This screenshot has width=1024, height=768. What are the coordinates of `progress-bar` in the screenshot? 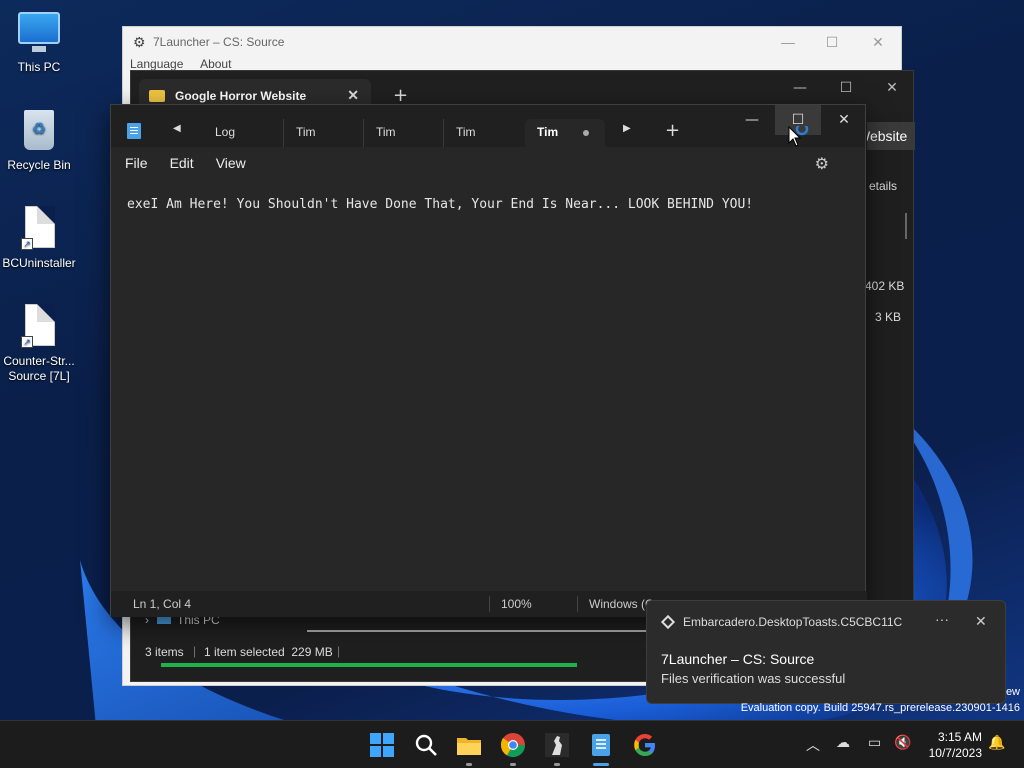 It's located at (369, 665).